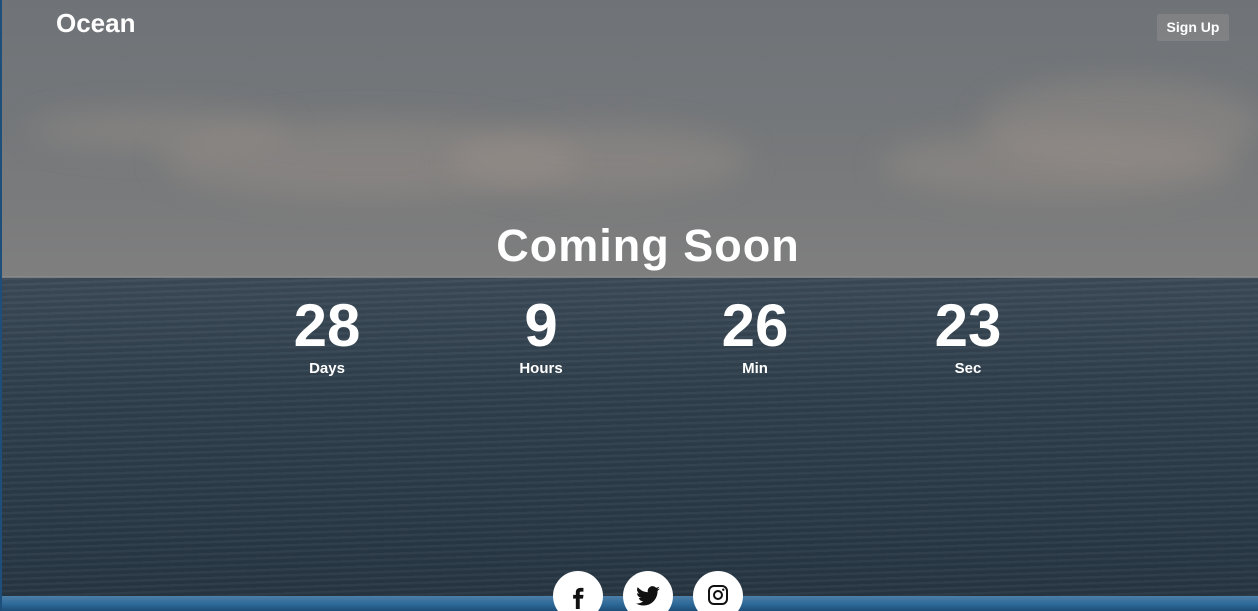  Describe the element at coordinates (578, 598) in the screenshot. I see `facebook-icon` at that location.